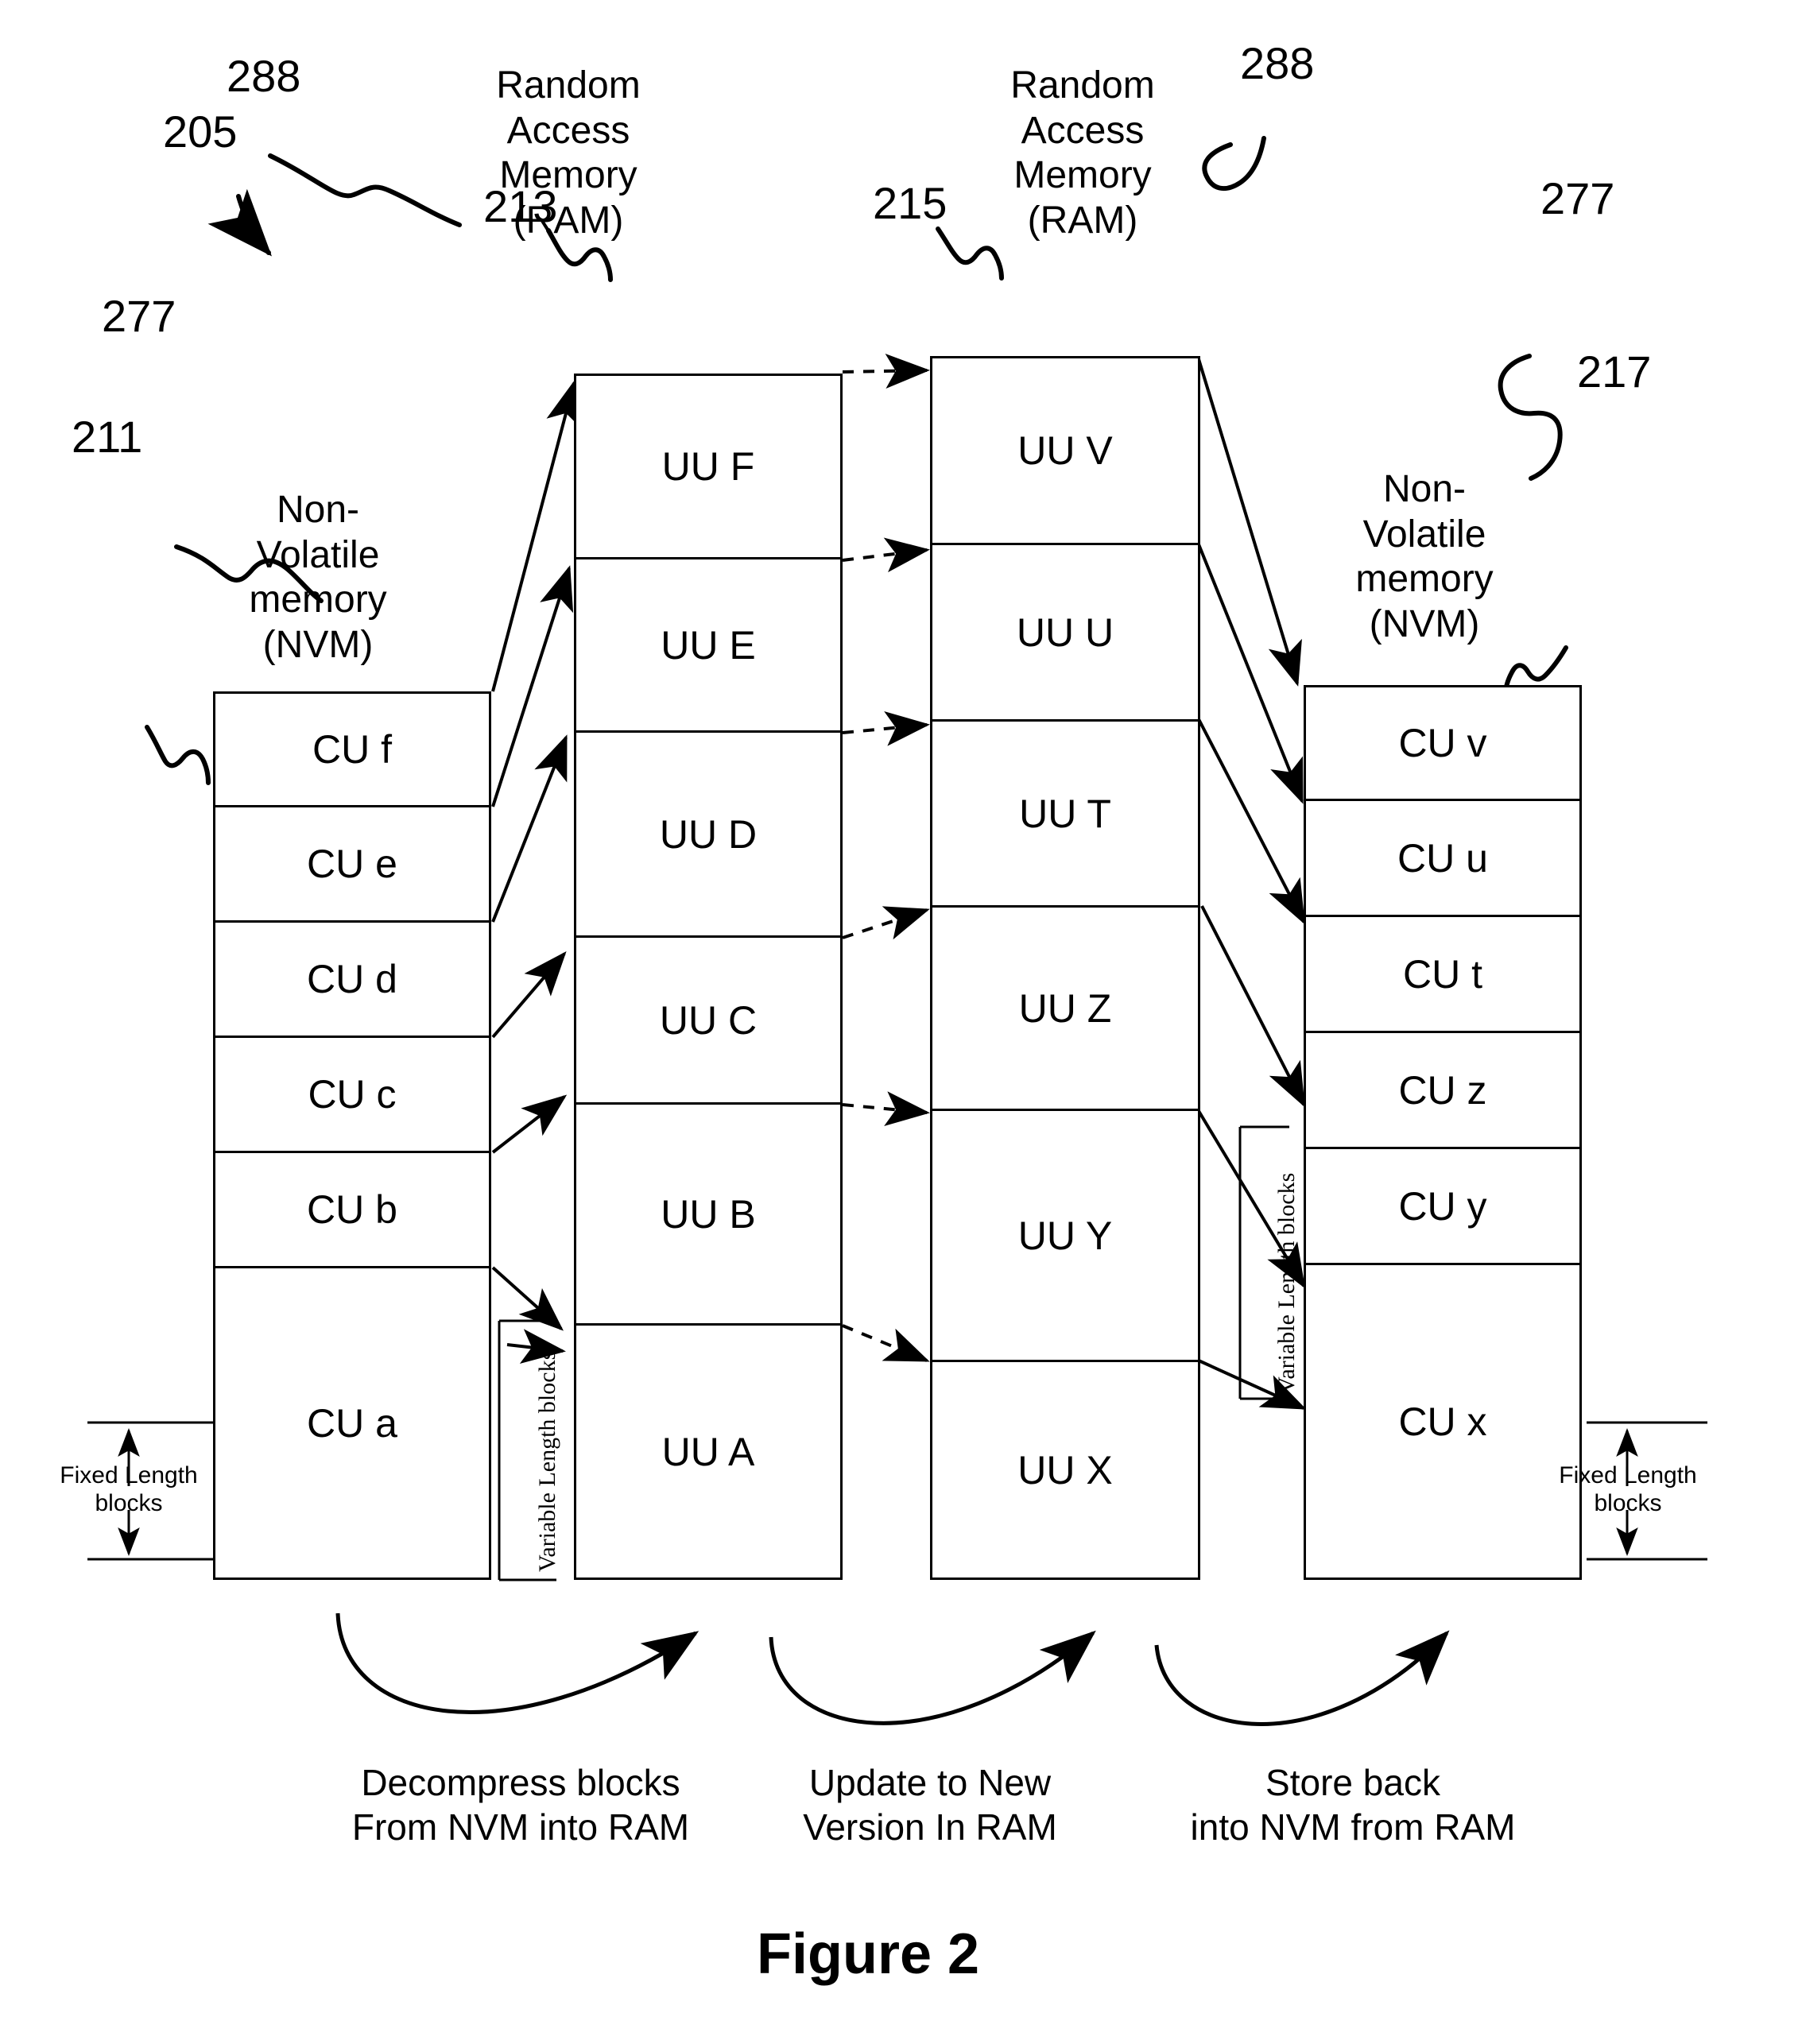 The image size is (1802, 2044). Describe the element at coordinates (708, 467) in the screenshot. I see `block-uu-f: UU F` at that location.